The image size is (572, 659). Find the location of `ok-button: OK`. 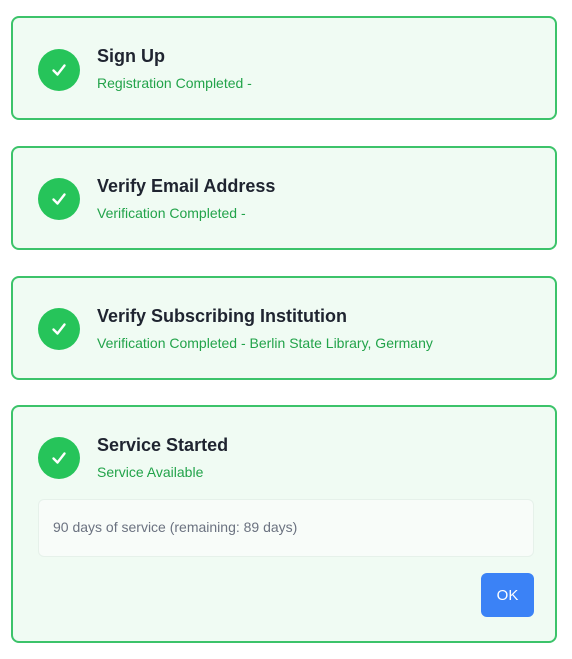

ok-button: OK is located at coordinates (507, 595).